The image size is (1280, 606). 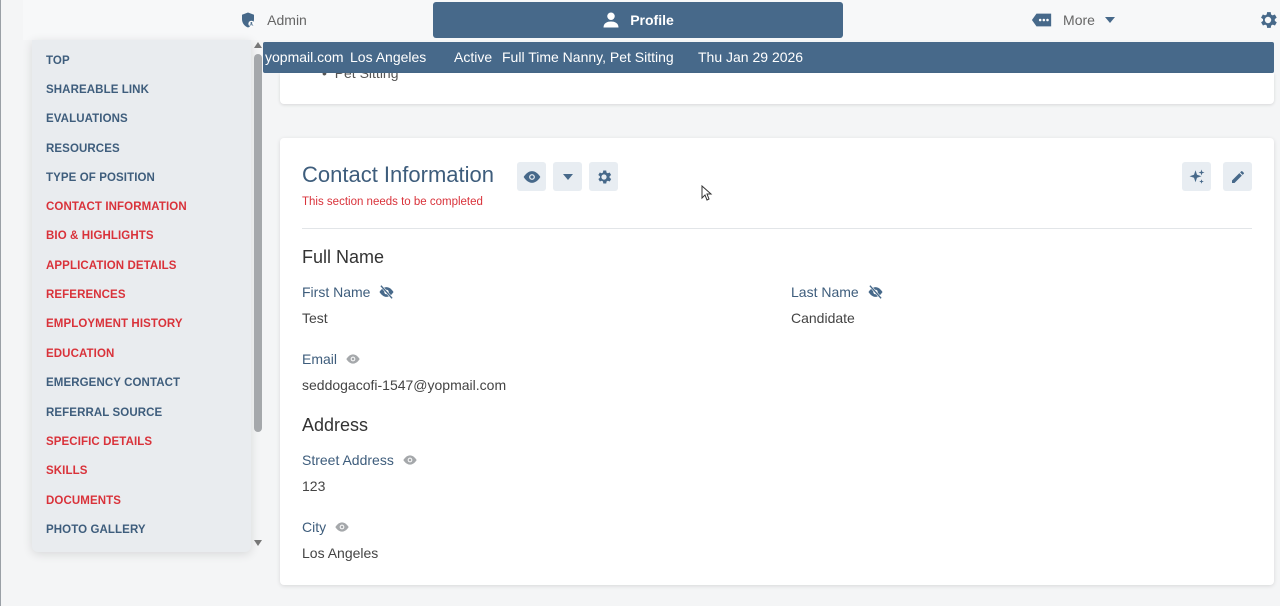 I want to click on tab-admin-label: Admin, so click(x=287, y=20).